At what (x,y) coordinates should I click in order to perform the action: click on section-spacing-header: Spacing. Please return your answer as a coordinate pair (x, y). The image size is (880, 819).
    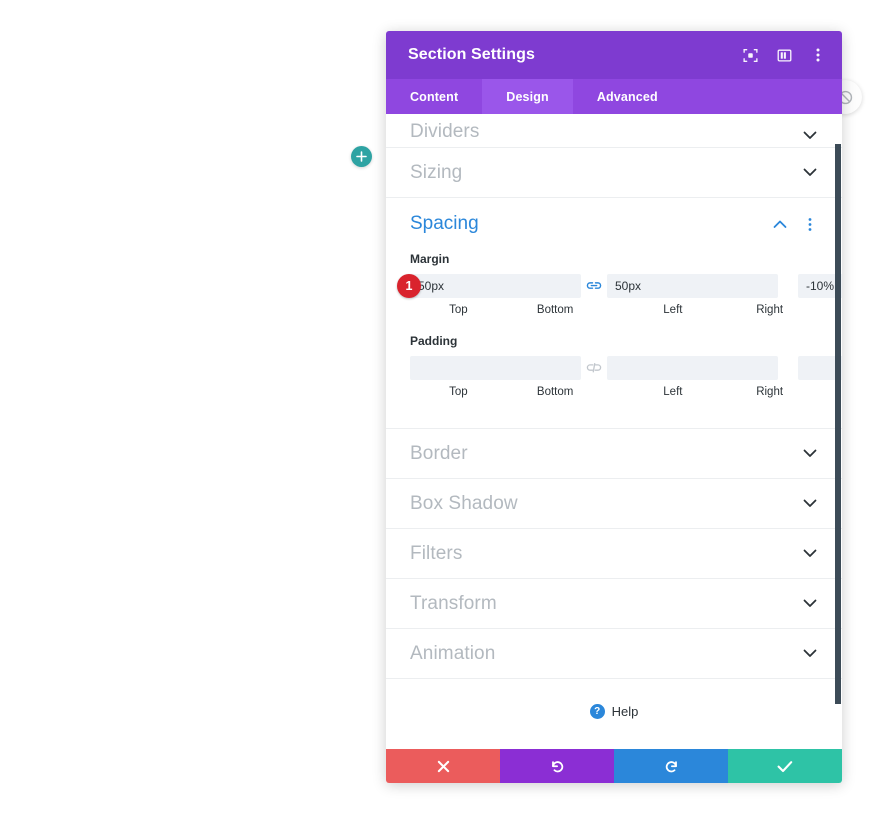
    Looking at the image, I should click on (614, 224).